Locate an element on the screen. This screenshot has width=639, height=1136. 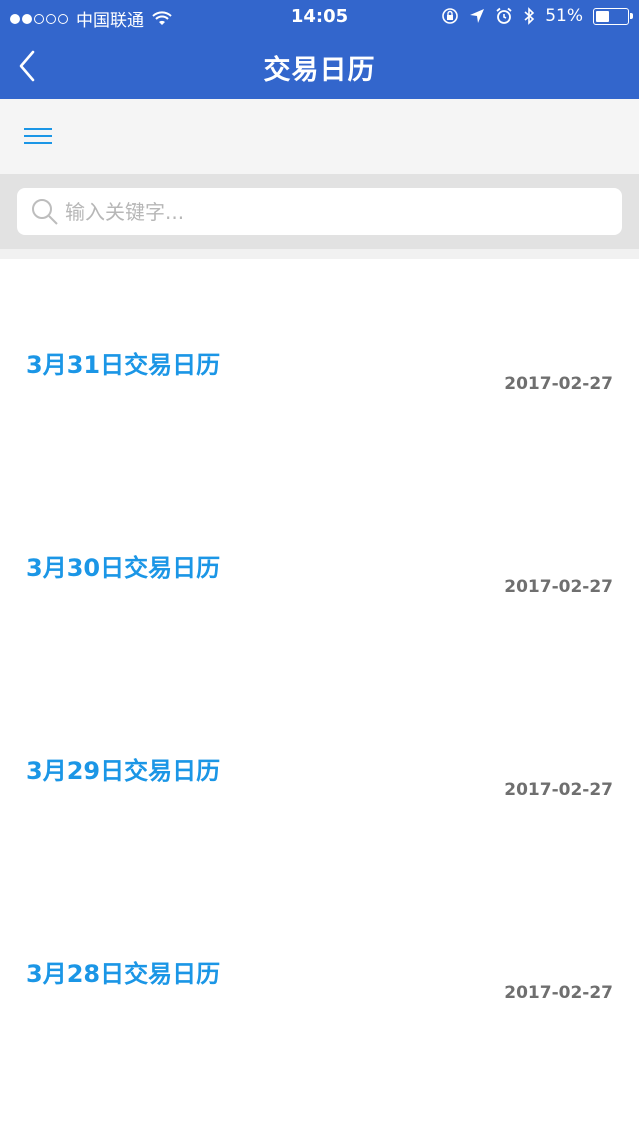
item-title: 3月29日交易日历 is located at coordinates (123, 768).